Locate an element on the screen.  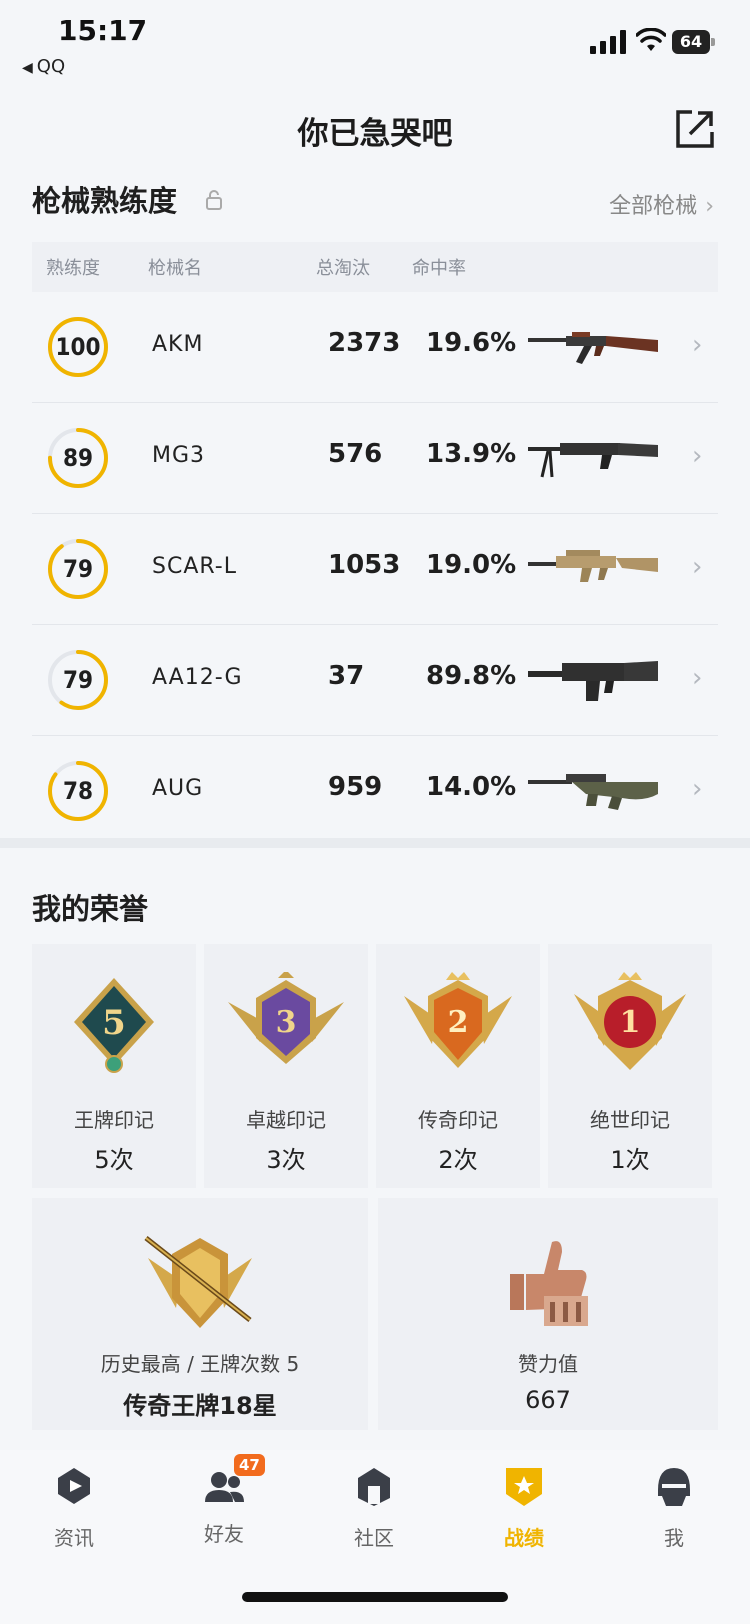
weapon-name: AA12-G is located at coordinates (197, 677).